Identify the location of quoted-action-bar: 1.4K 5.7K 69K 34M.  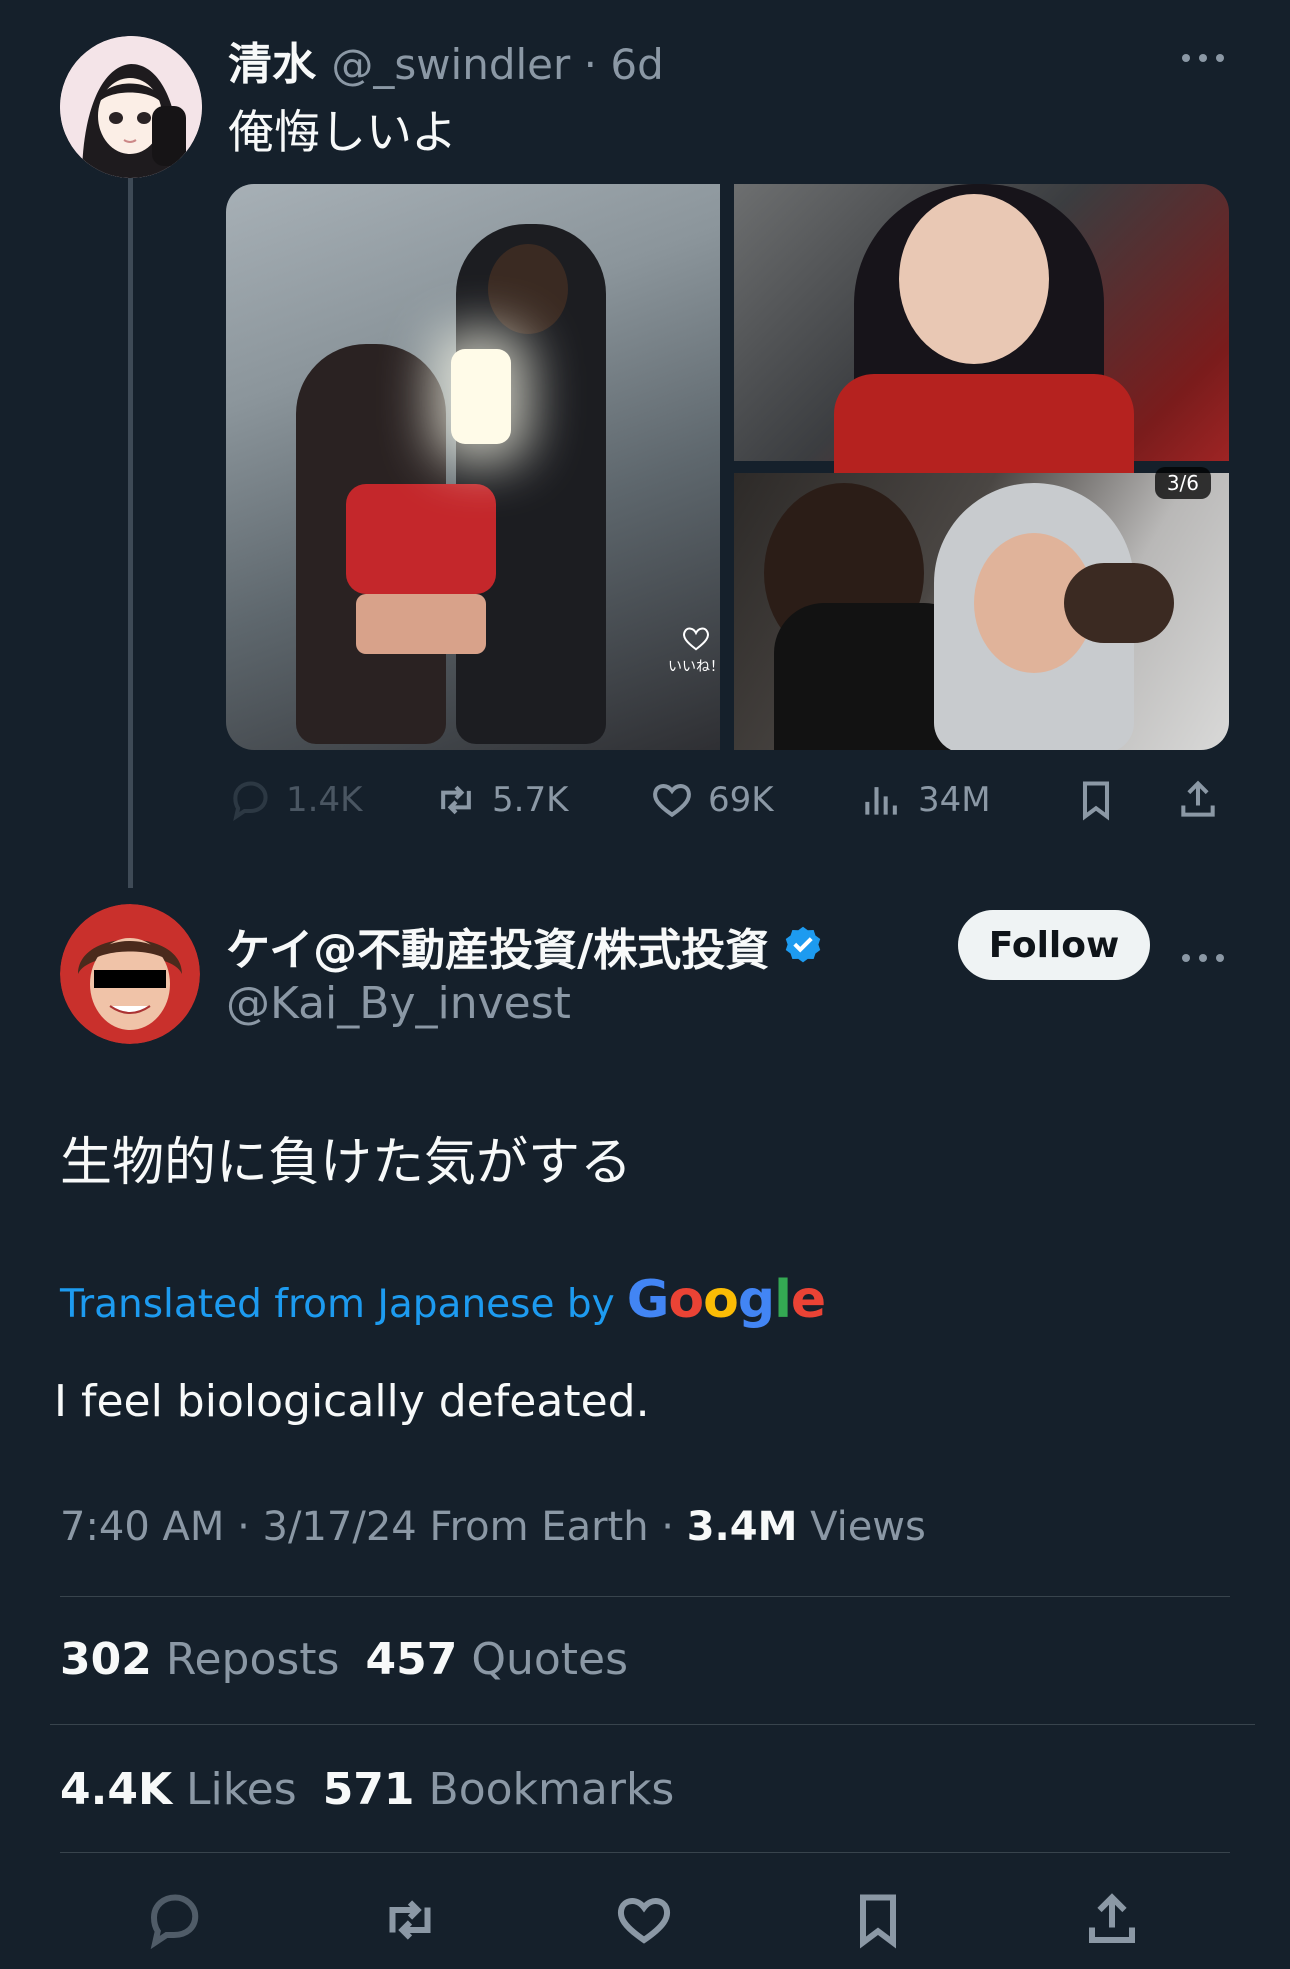
(728, 803).